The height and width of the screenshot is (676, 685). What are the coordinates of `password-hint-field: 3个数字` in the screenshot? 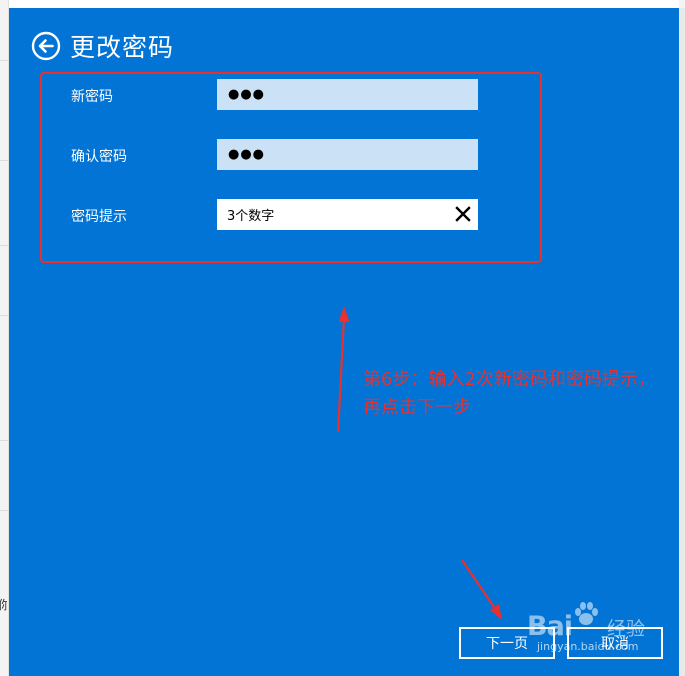 It's located at (347, 214).